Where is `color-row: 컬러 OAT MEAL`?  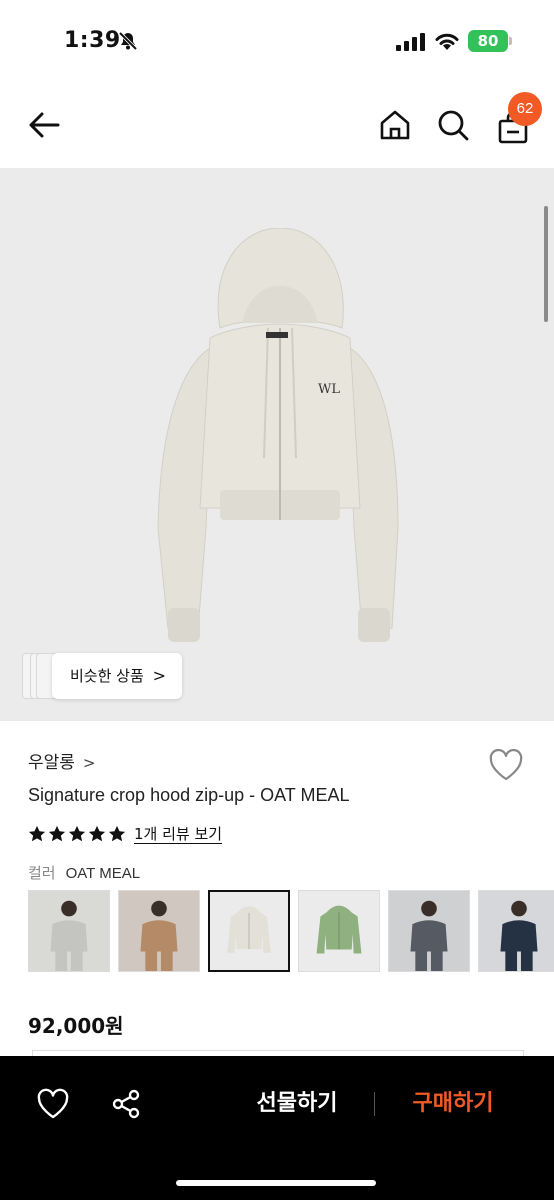
color-row: 컬러 OAT MEAL is located at coordinates (84, 872).